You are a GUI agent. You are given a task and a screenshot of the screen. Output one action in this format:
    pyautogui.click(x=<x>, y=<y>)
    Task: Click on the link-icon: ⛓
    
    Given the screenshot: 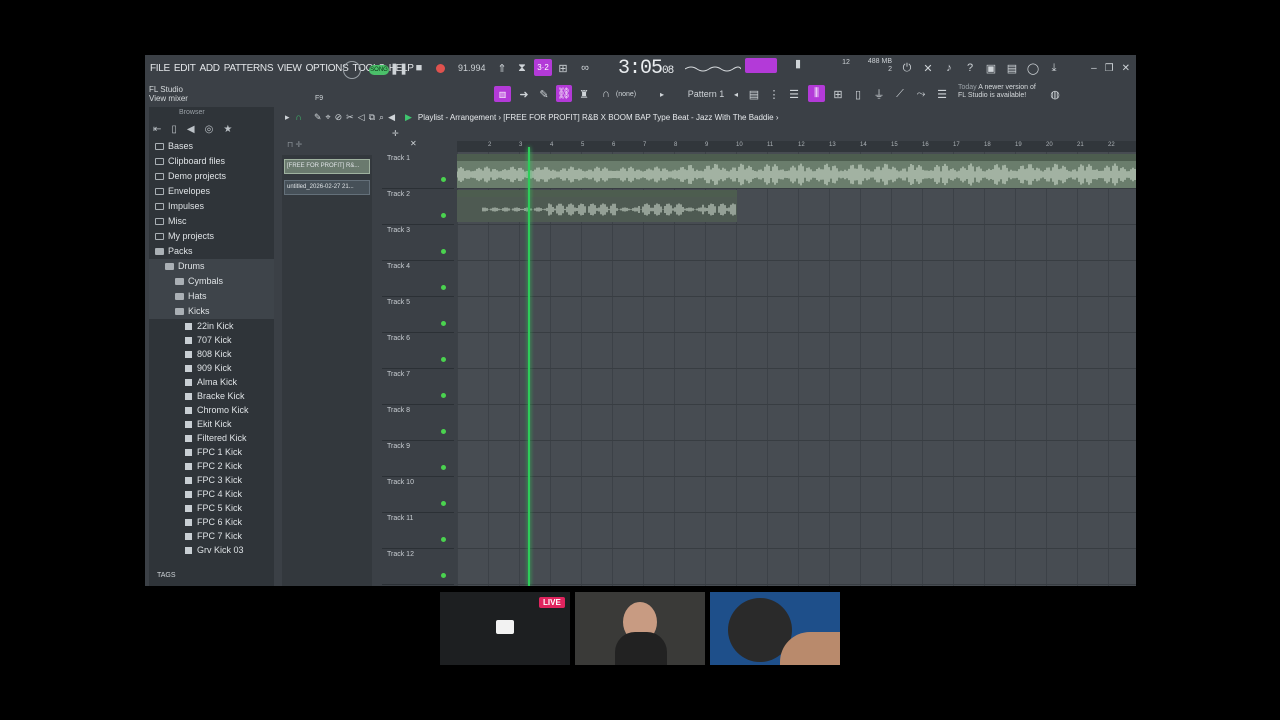 What is the action you would take?
    pyautogui.click(x=564, y=93)
    